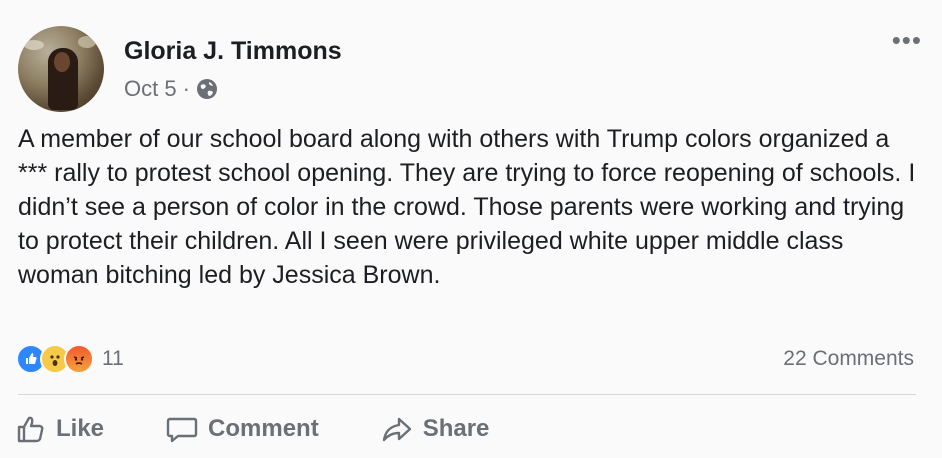 This screenshot has width=942, height=458. What do you see at coordinates (113, 359) in the screenshot?
I see `reaction-count: 11` at bounding box center [113, 359].